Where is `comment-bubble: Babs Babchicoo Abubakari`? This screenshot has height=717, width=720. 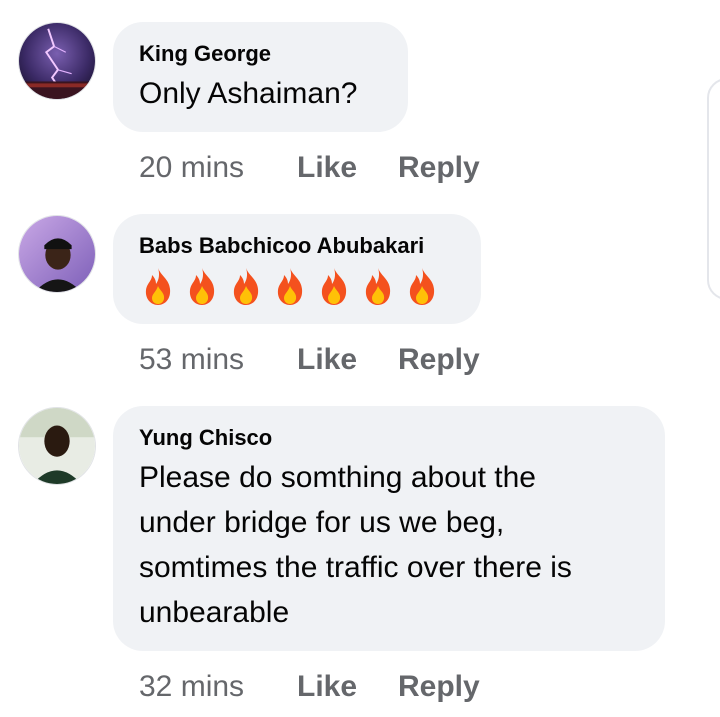
comment-bubble: Babs Babchicoo Abubakari is located at coordinates (297, 269).